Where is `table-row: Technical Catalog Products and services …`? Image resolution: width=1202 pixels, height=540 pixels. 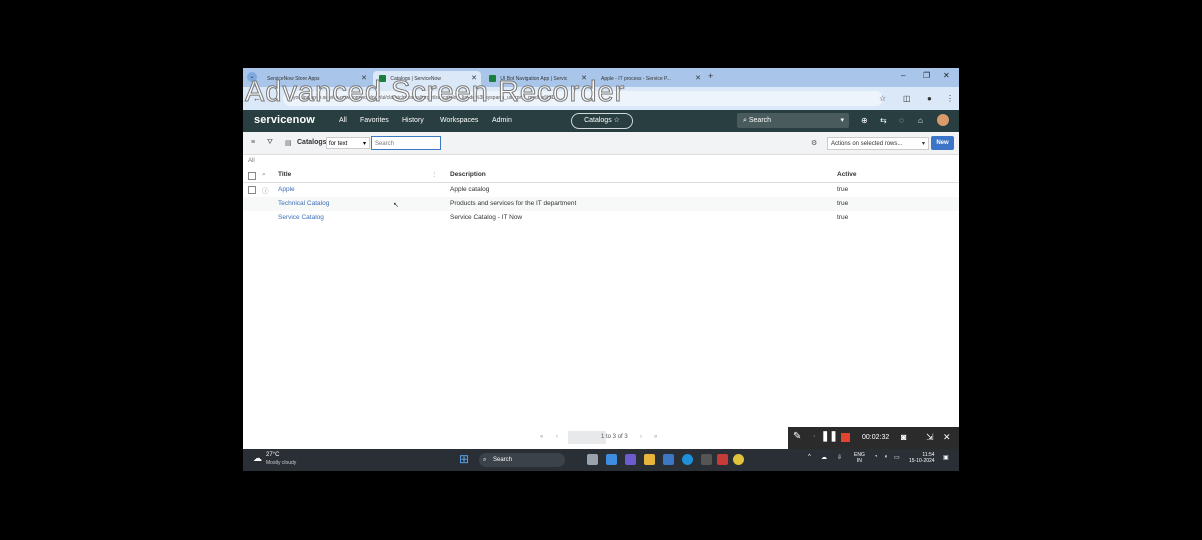 table-row: Technical Catalog Products and services … is located at coordinates (601, 204).